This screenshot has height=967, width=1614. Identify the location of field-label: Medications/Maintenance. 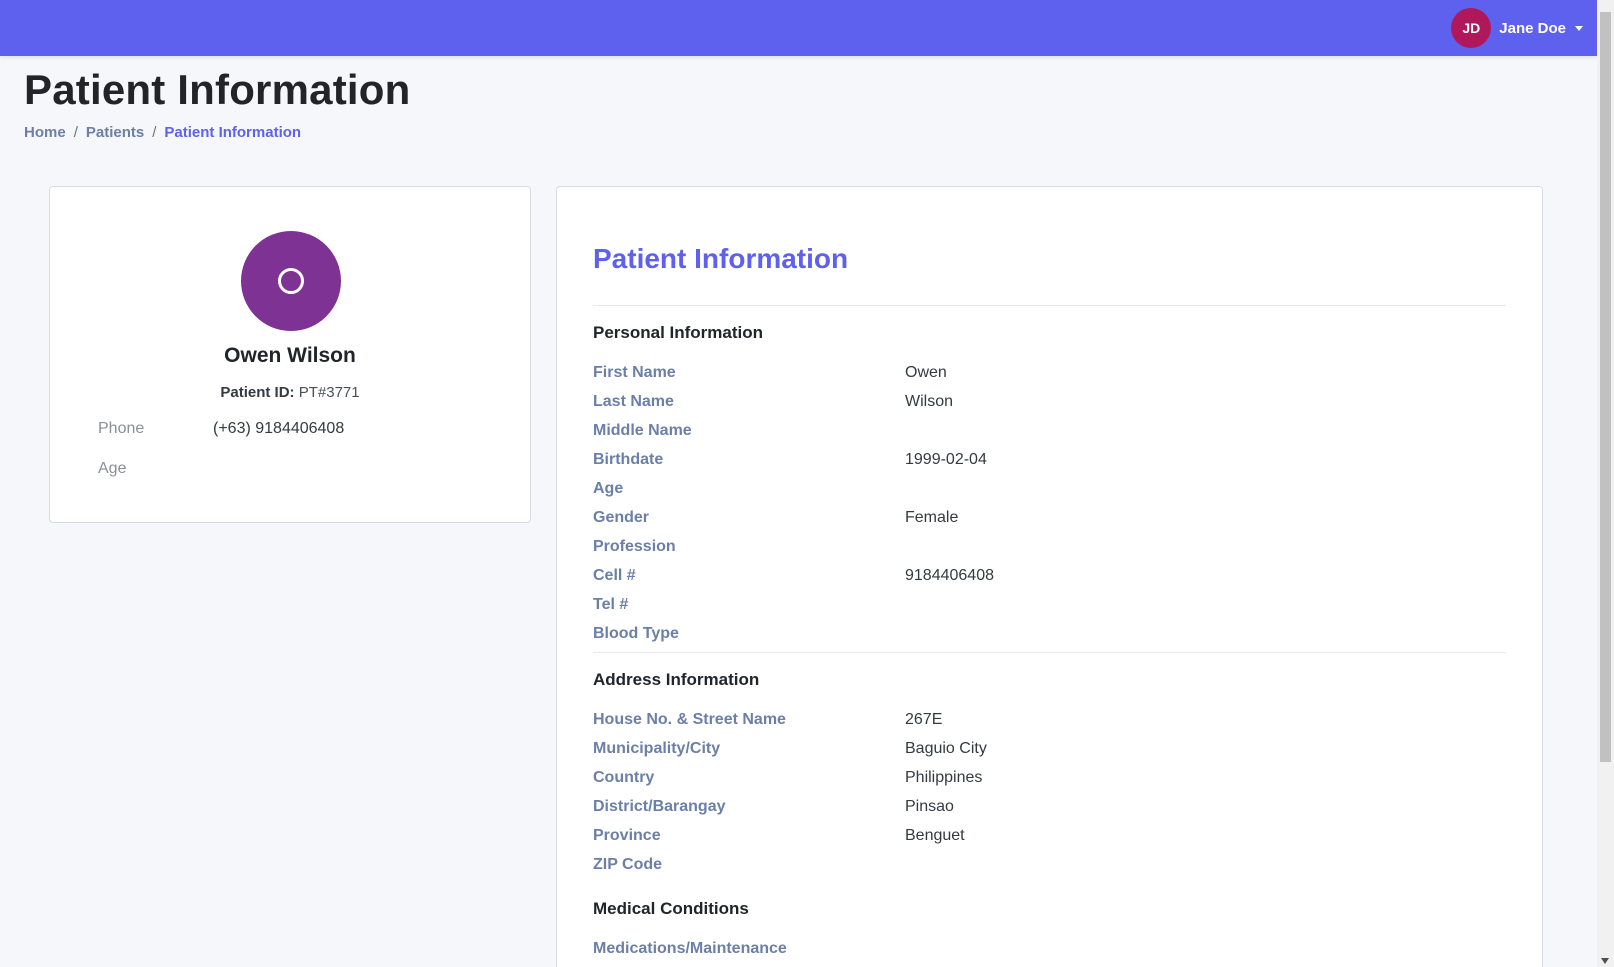
(690, 948).